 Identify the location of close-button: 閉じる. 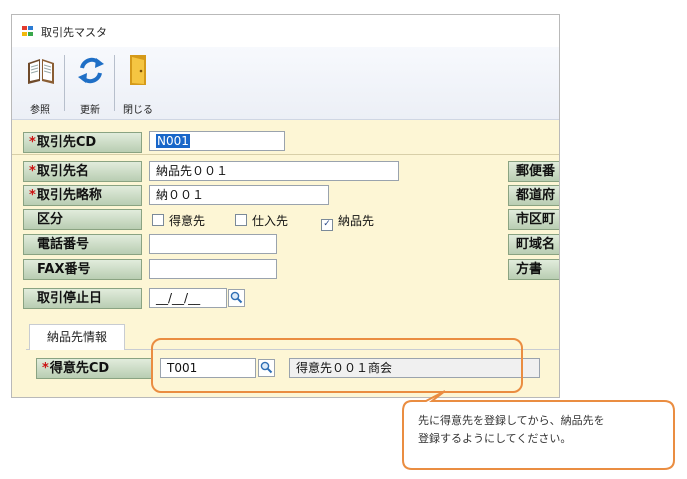
(138, 83).